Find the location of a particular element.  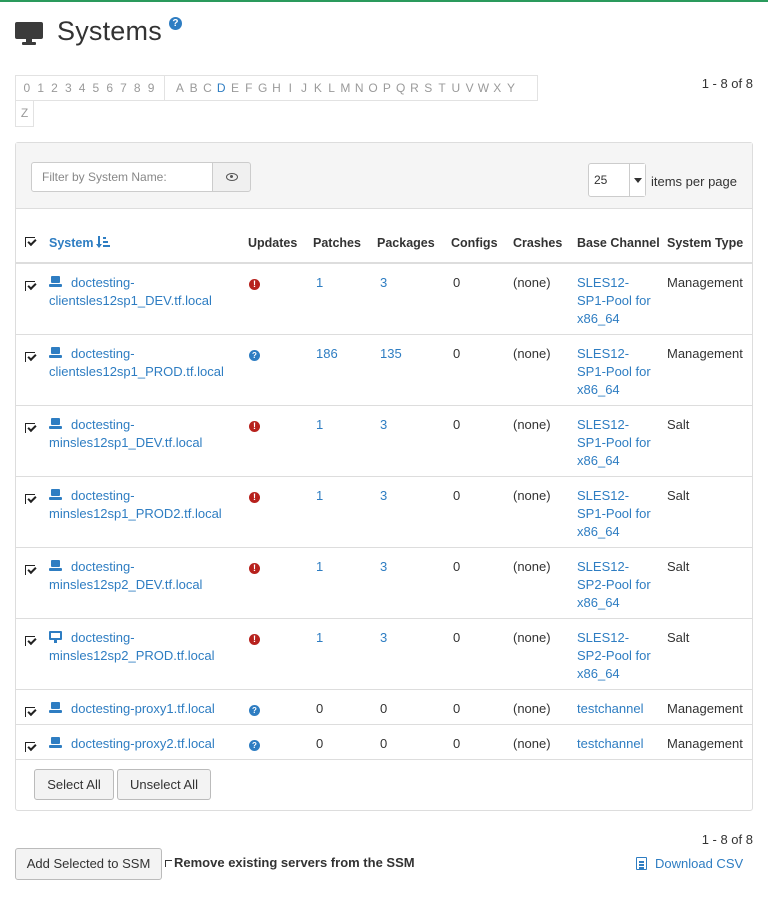

column-header-system: System is located at coordinates (80, 243).